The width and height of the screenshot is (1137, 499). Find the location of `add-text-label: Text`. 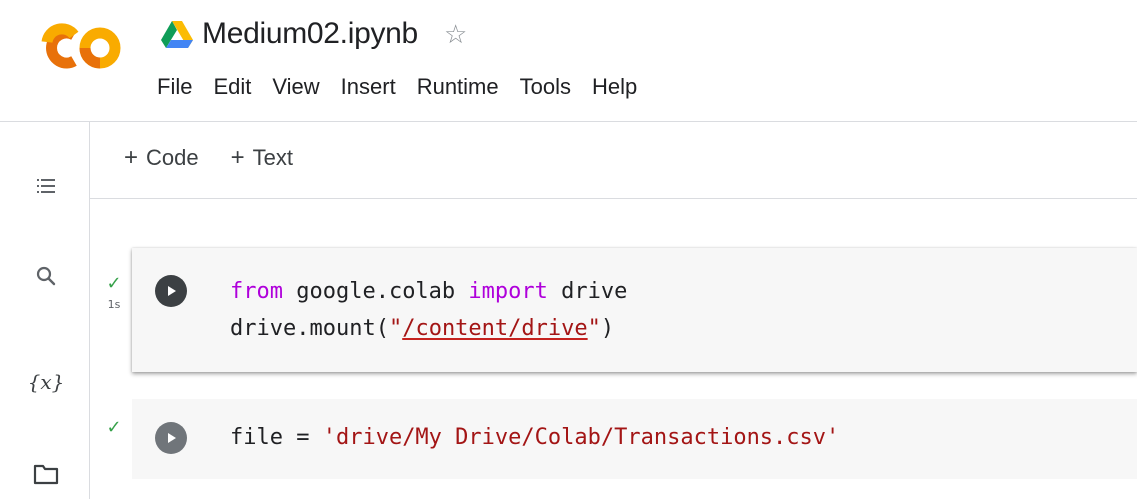

add-text-label: Text is located at coordinates (272, 157).